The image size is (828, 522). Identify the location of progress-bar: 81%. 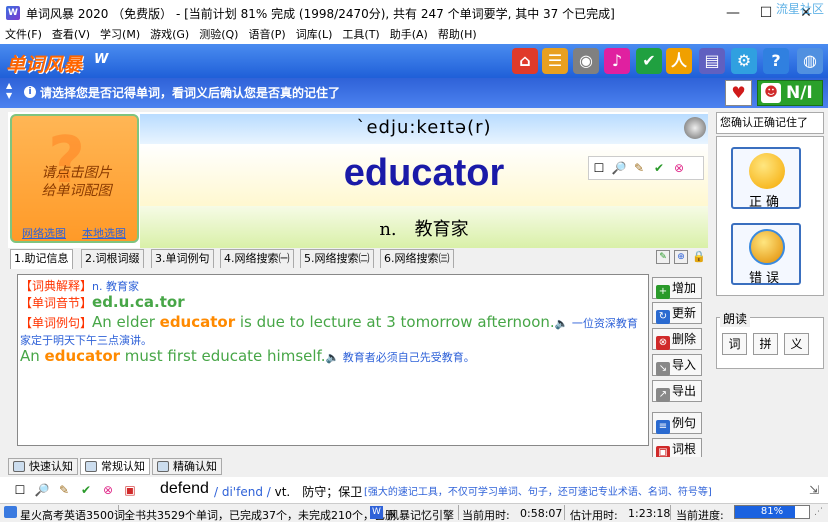
(772, 512).